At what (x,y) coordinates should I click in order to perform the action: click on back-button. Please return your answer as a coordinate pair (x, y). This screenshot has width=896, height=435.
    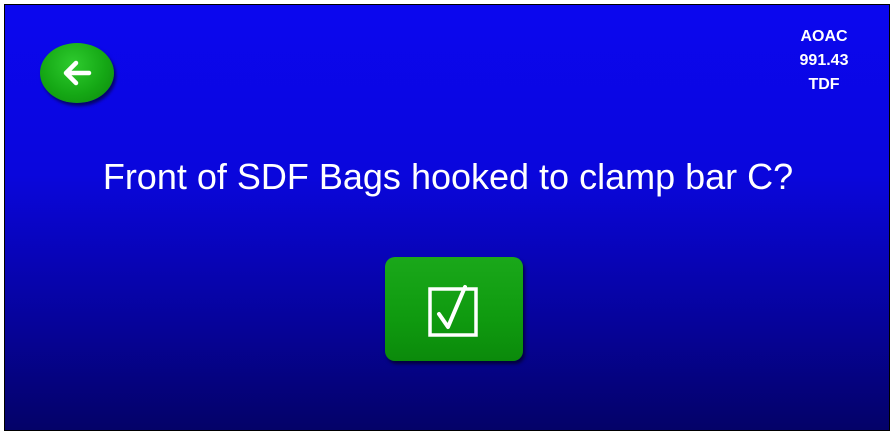
    Looking at the image, I should click on (77, 73).